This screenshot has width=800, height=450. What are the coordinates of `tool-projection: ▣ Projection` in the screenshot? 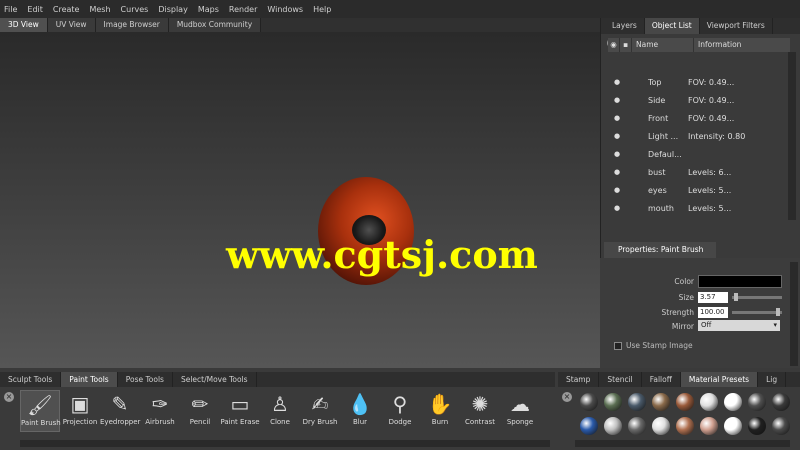 It's located at (80, 411).